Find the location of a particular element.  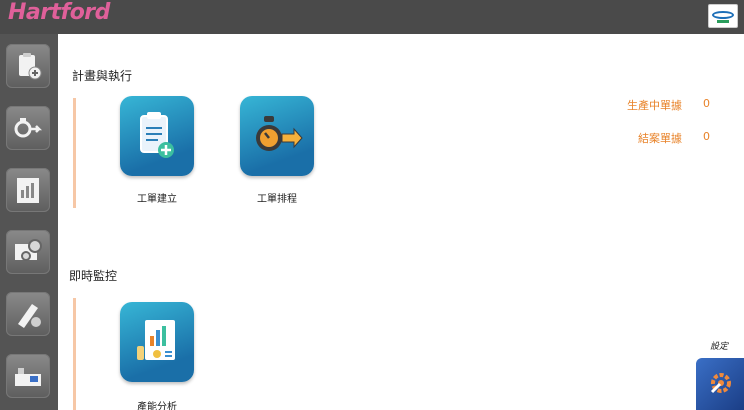

stat-label-closed: 結案單據 is located at coordinates (660, 138).